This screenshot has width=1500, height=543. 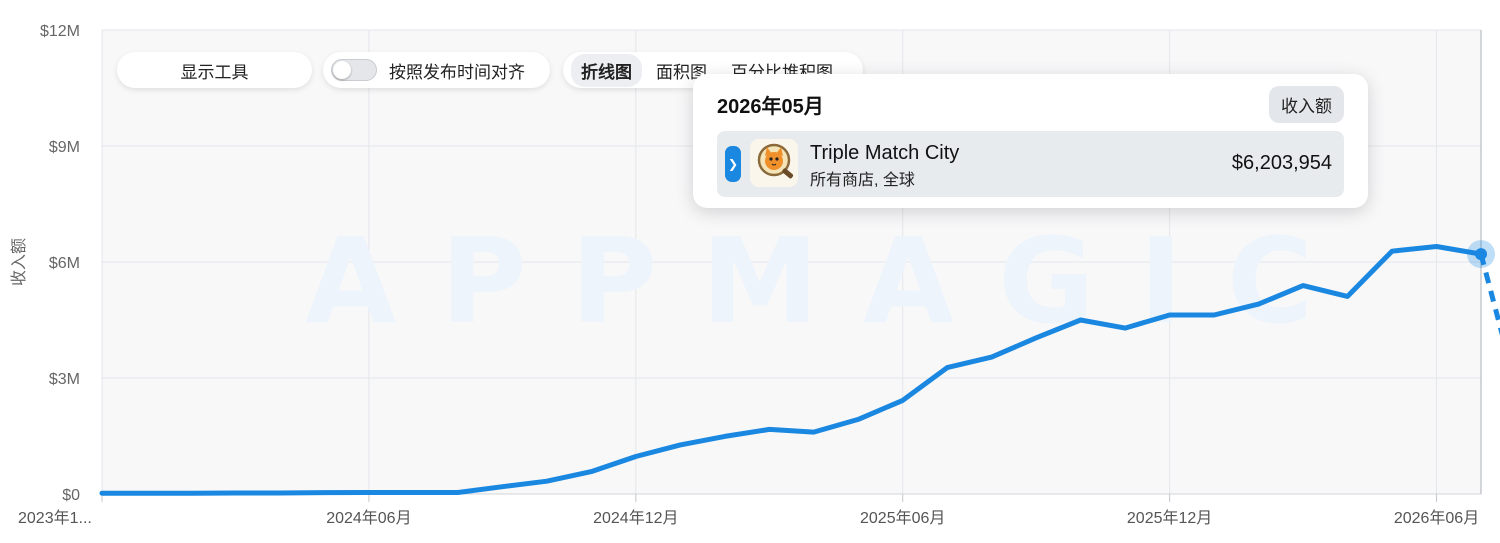 I want to click on cat-detective-app-icon, so click(x=774, y=163).